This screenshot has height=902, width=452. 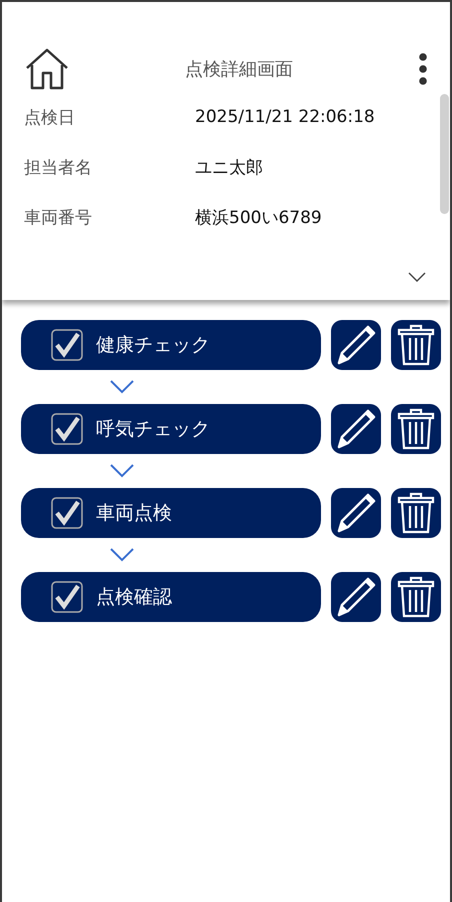 I want to click on home-icon, so click(x=47, y=69).